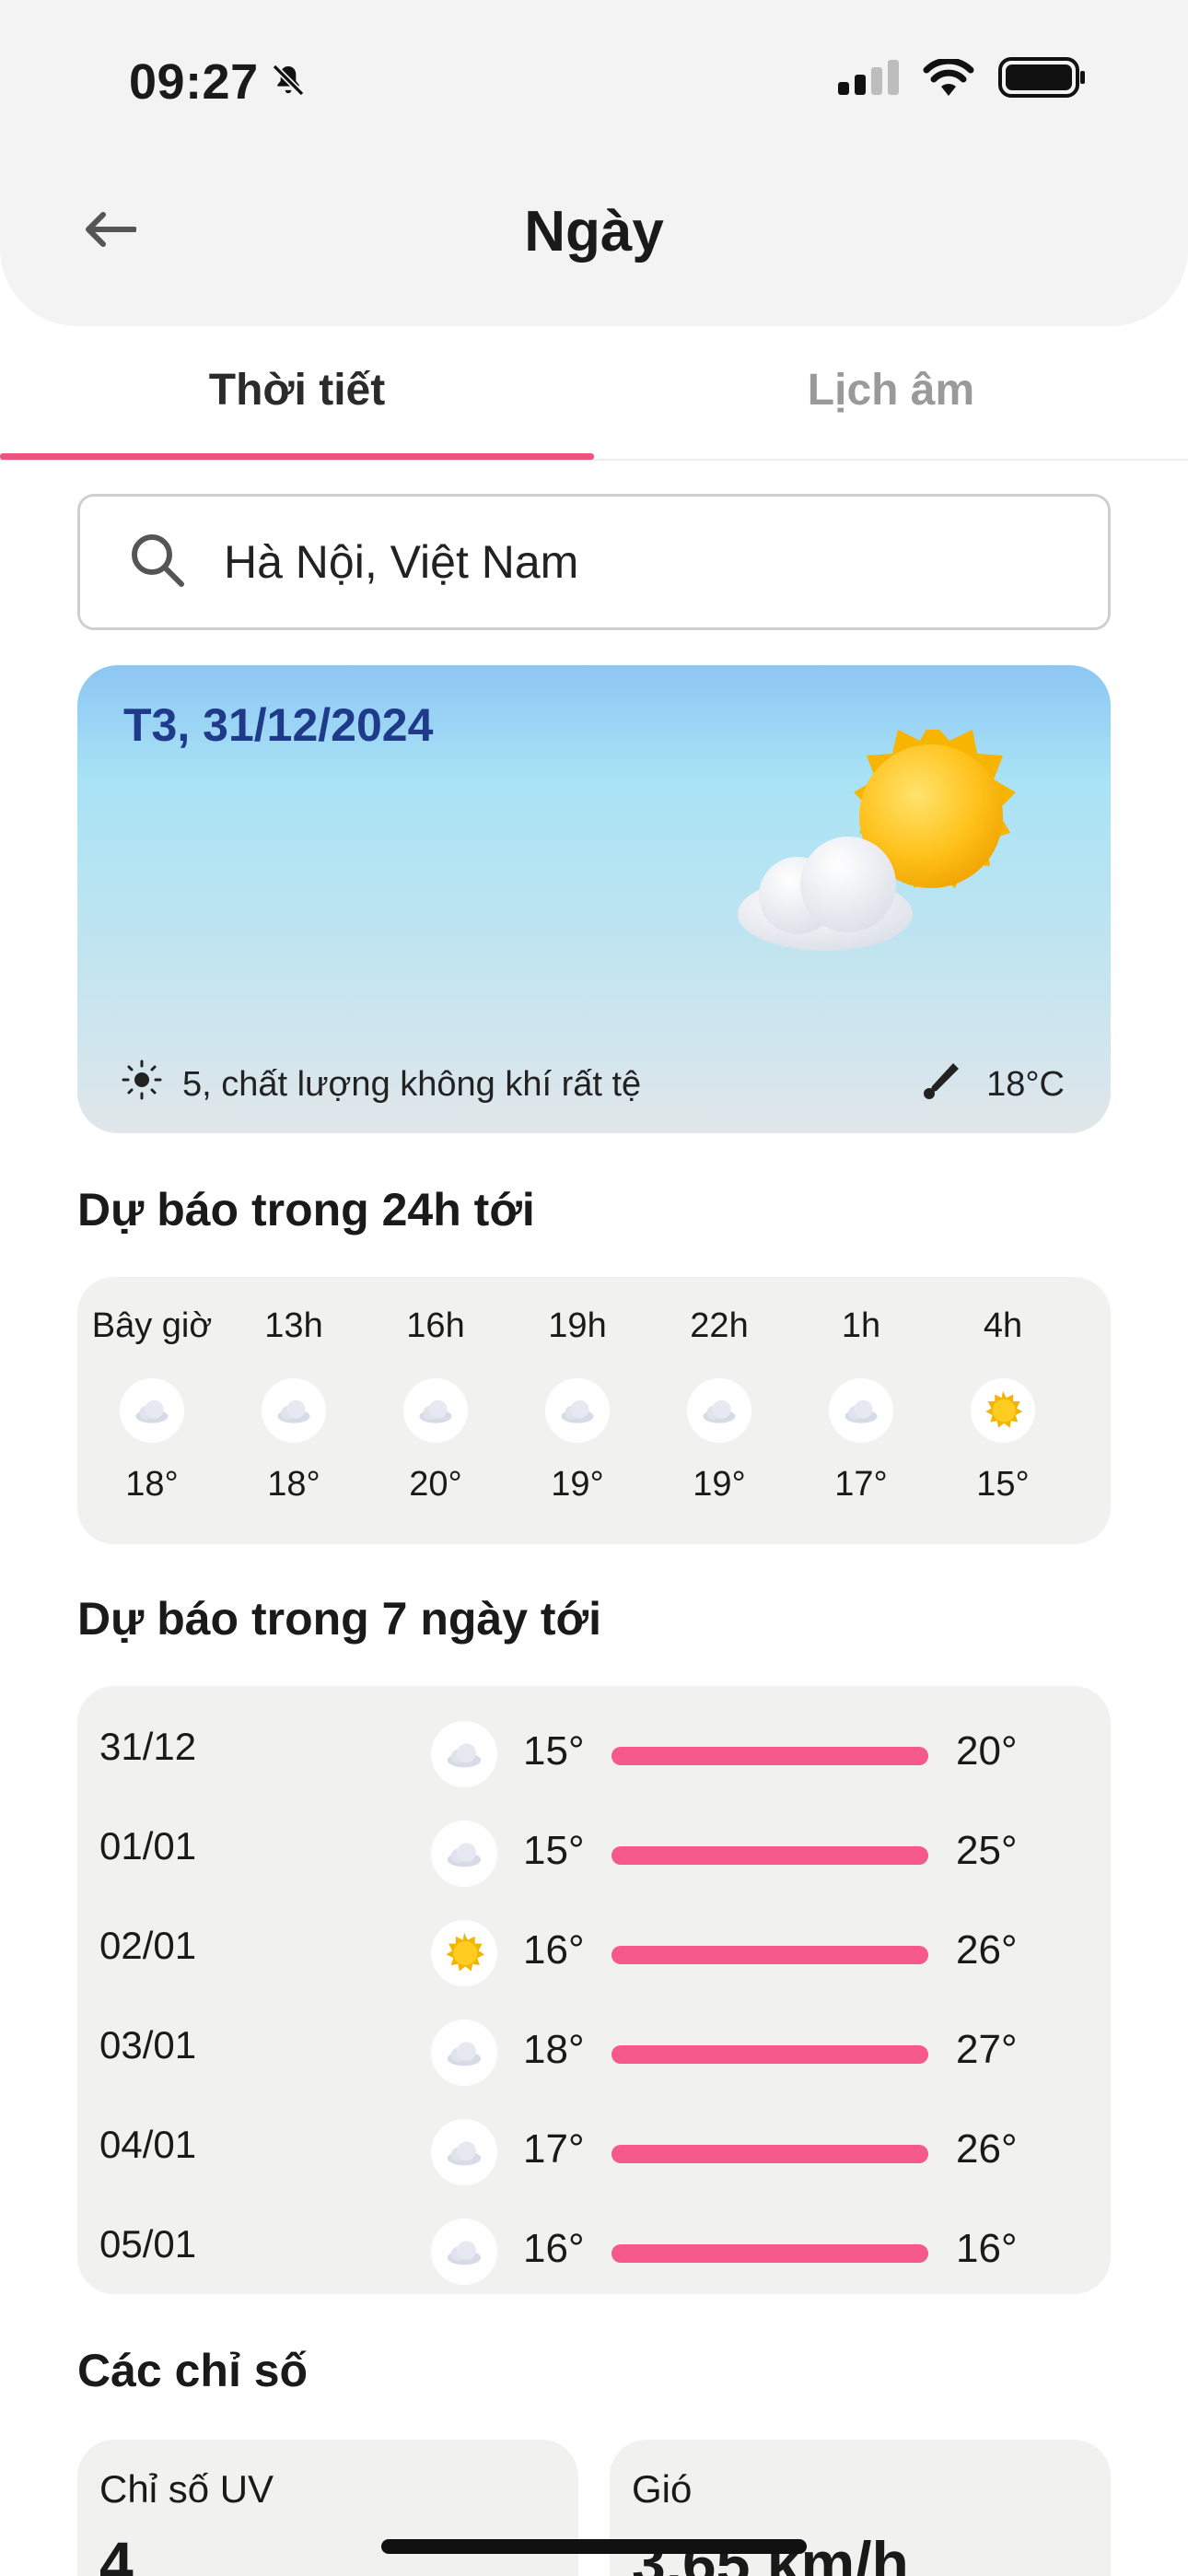 The image size is (1188, 2576). Describe the element at coordinates (554, 2049) in the screenshot. I see `daily-min-temperature: 18°` at that location.